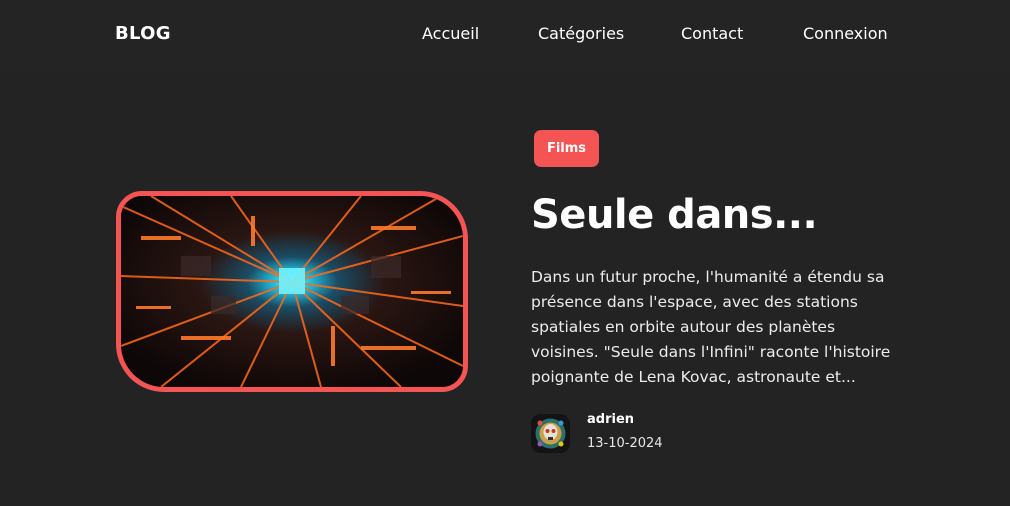  What do you see at coordinates (450, 33) in the screenshot?
I see `nav-link-accueil: Accueil` at bounding box center [450, 33].